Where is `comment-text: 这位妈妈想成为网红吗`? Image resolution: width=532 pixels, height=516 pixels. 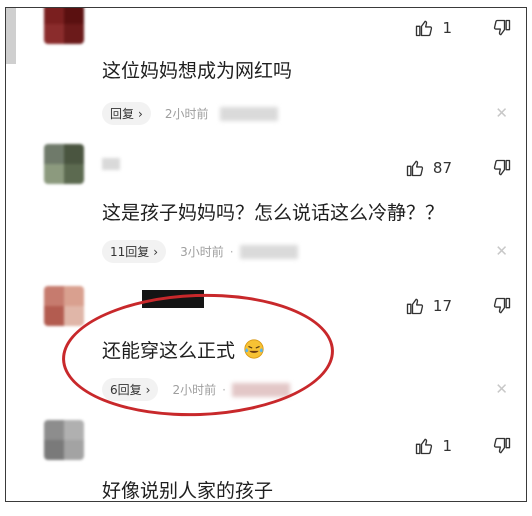 comment-text: 这位妈妈想成为网红吗 is located at coordinates (197, 71).